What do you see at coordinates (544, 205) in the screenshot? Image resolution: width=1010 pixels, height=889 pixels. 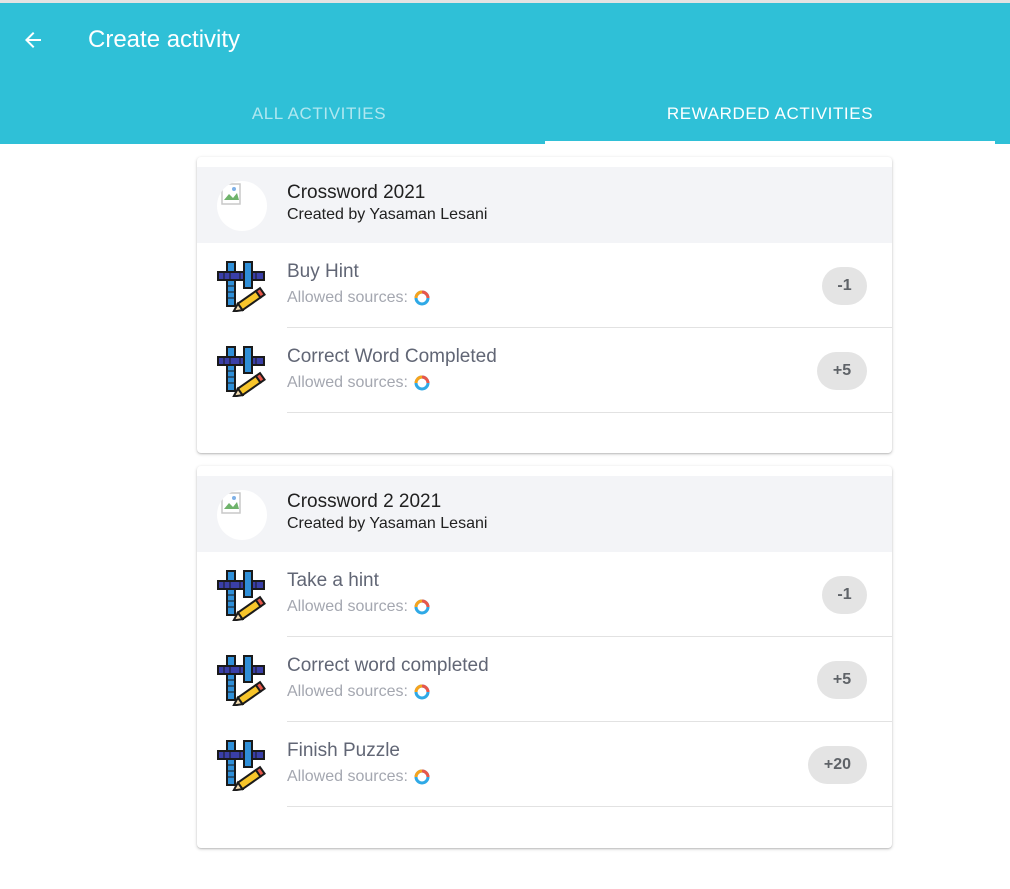 I see `game-header: Crossword 2021 Created by Yasaman Lesani` at bounding box center [544, 205].